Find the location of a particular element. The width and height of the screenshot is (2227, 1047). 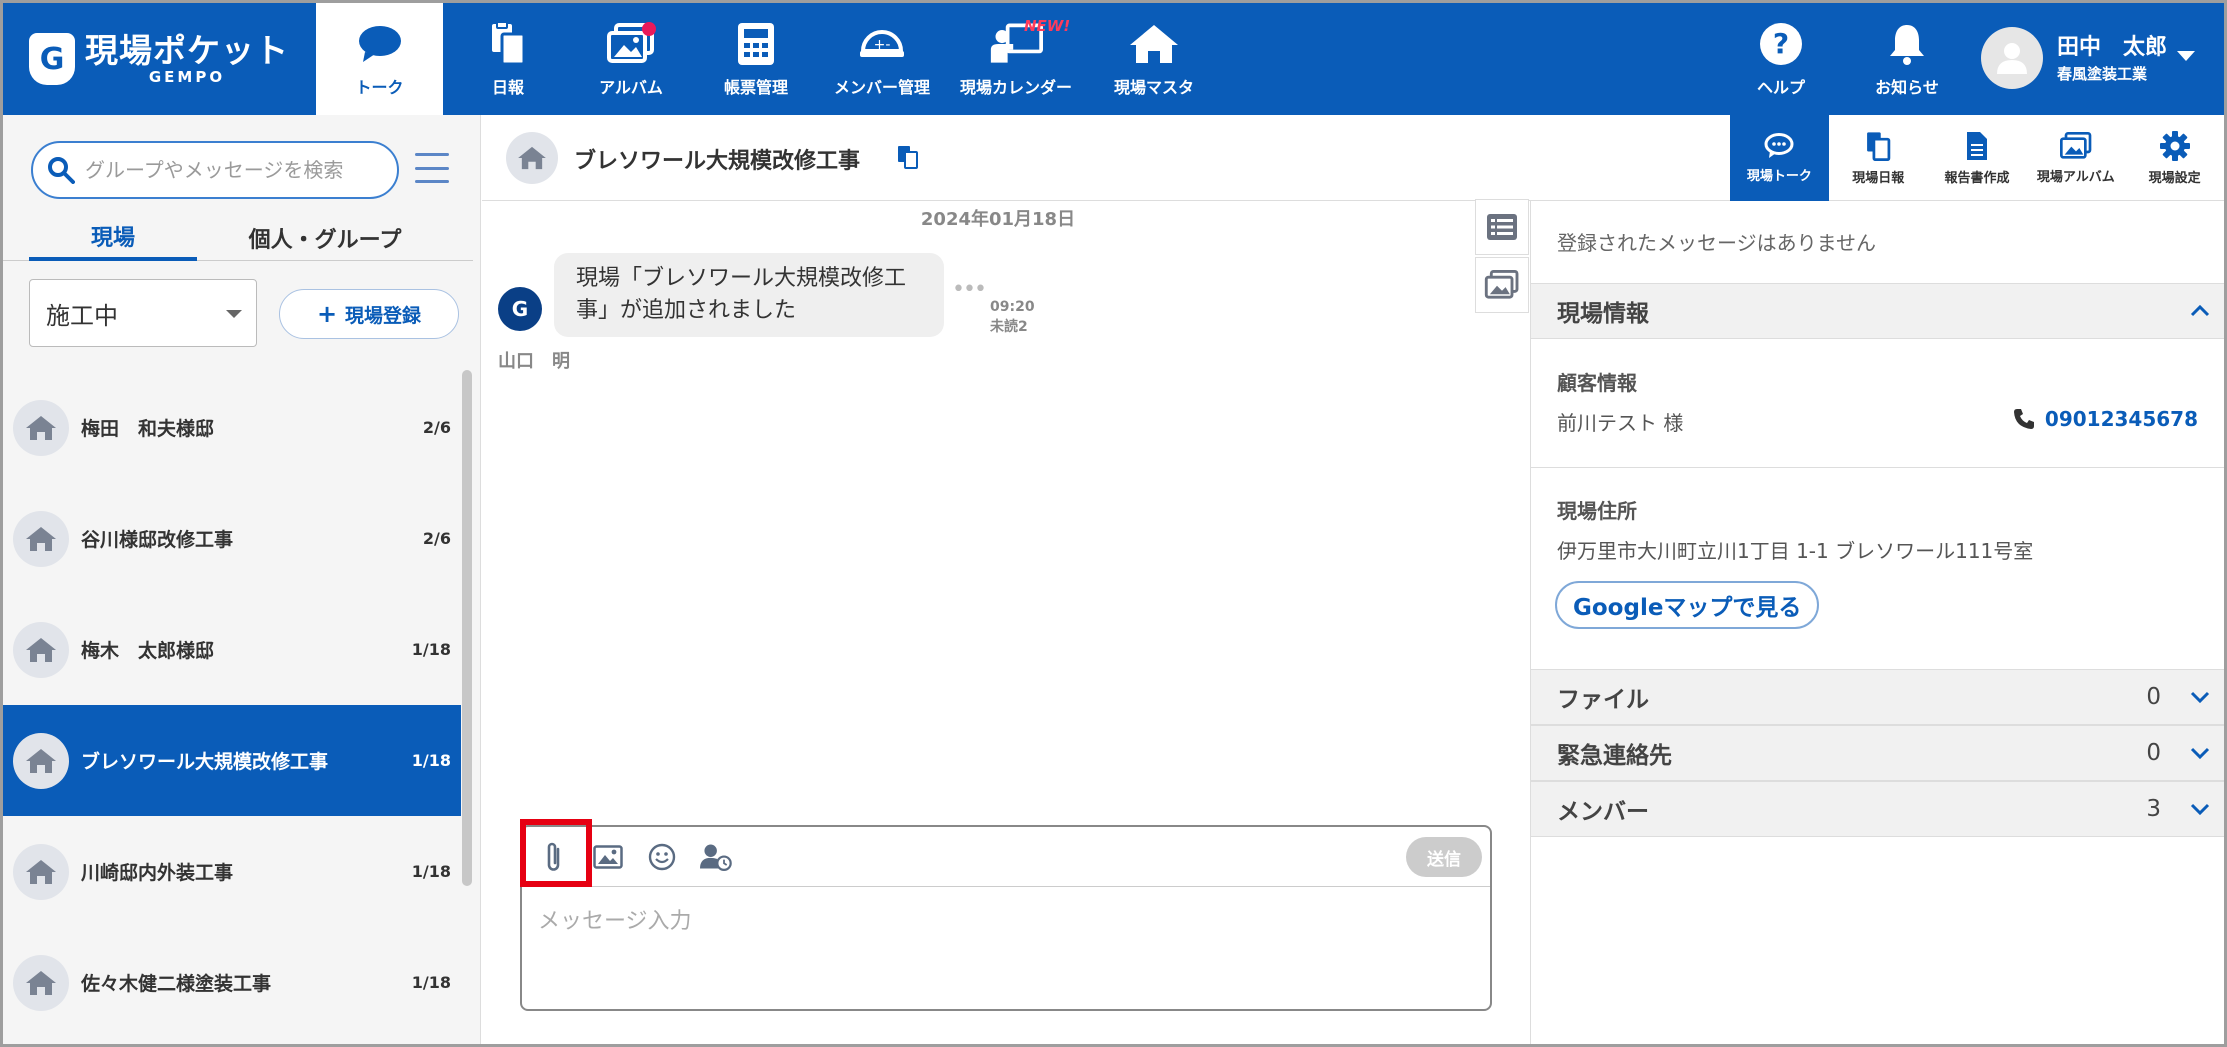

message-input is located at coordinates (1006, 948).